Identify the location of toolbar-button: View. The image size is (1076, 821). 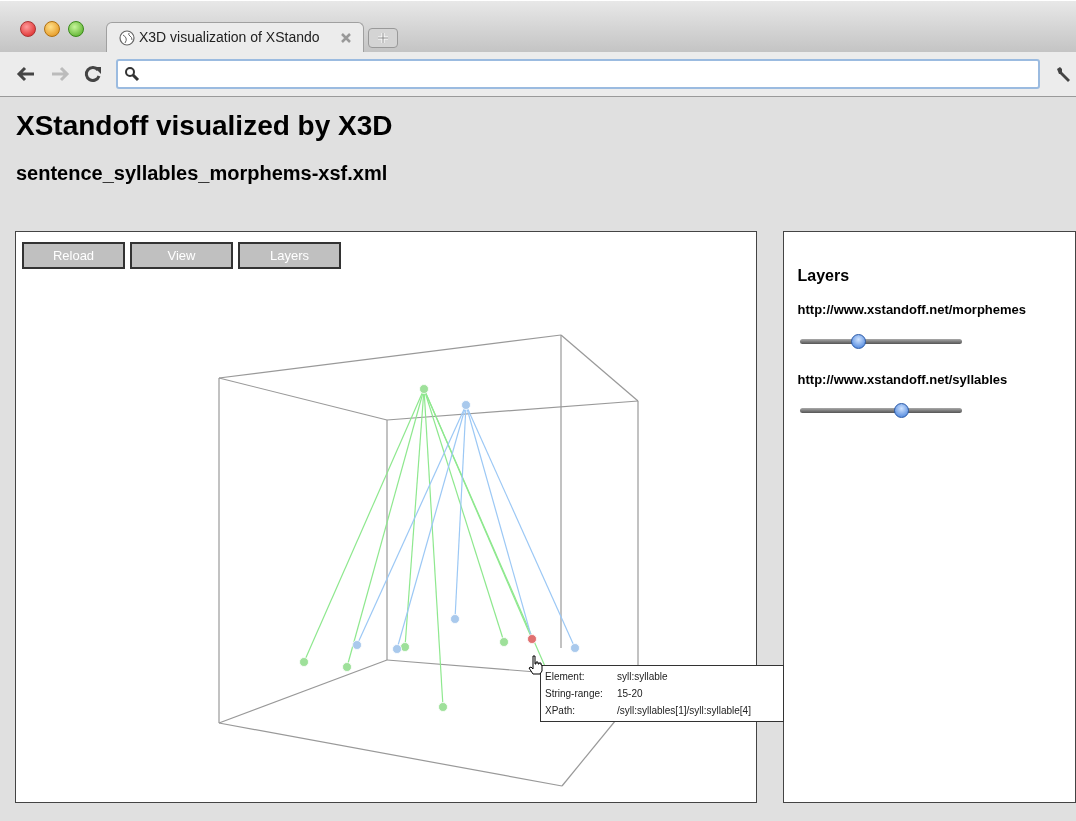
(181, 255).